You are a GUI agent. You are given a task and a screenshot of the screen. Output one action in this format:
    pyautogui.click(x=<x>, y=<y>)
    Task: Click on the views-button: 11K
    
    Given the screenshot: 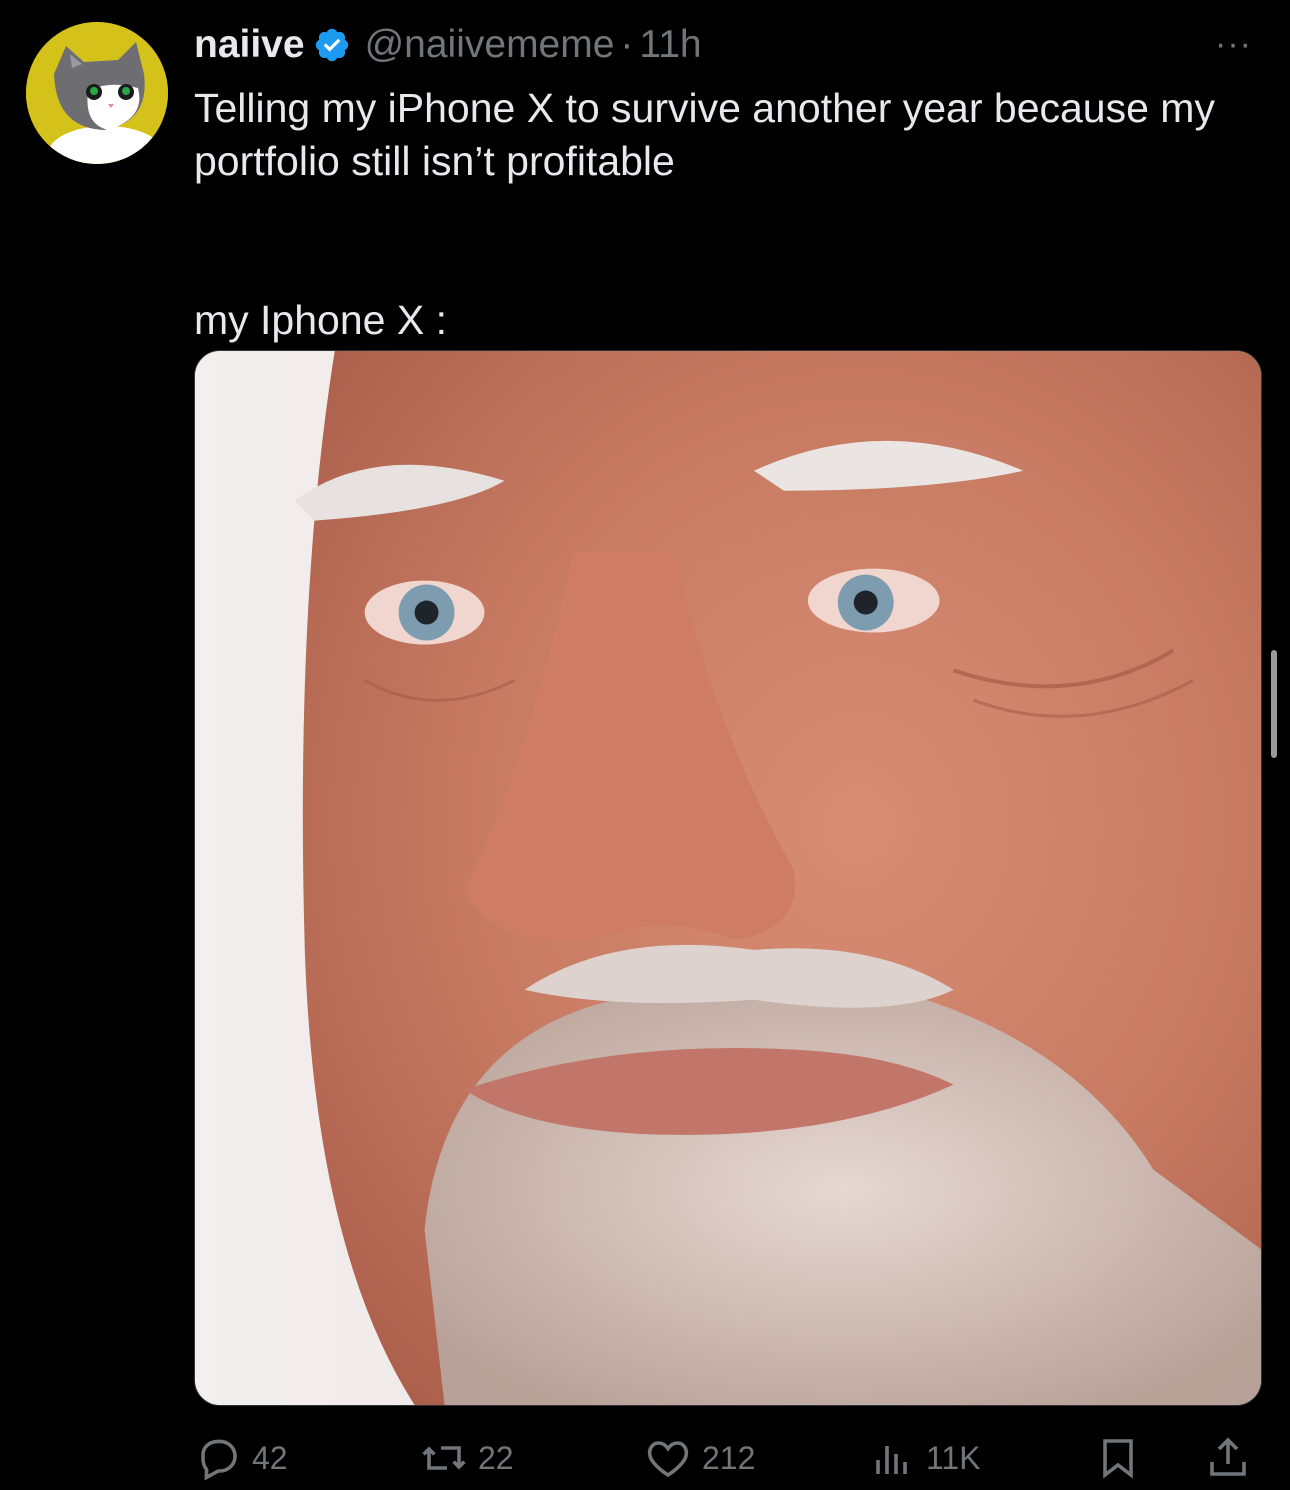 What is the action you would take?
    pyautogui.click(x=924, y=1458)
    